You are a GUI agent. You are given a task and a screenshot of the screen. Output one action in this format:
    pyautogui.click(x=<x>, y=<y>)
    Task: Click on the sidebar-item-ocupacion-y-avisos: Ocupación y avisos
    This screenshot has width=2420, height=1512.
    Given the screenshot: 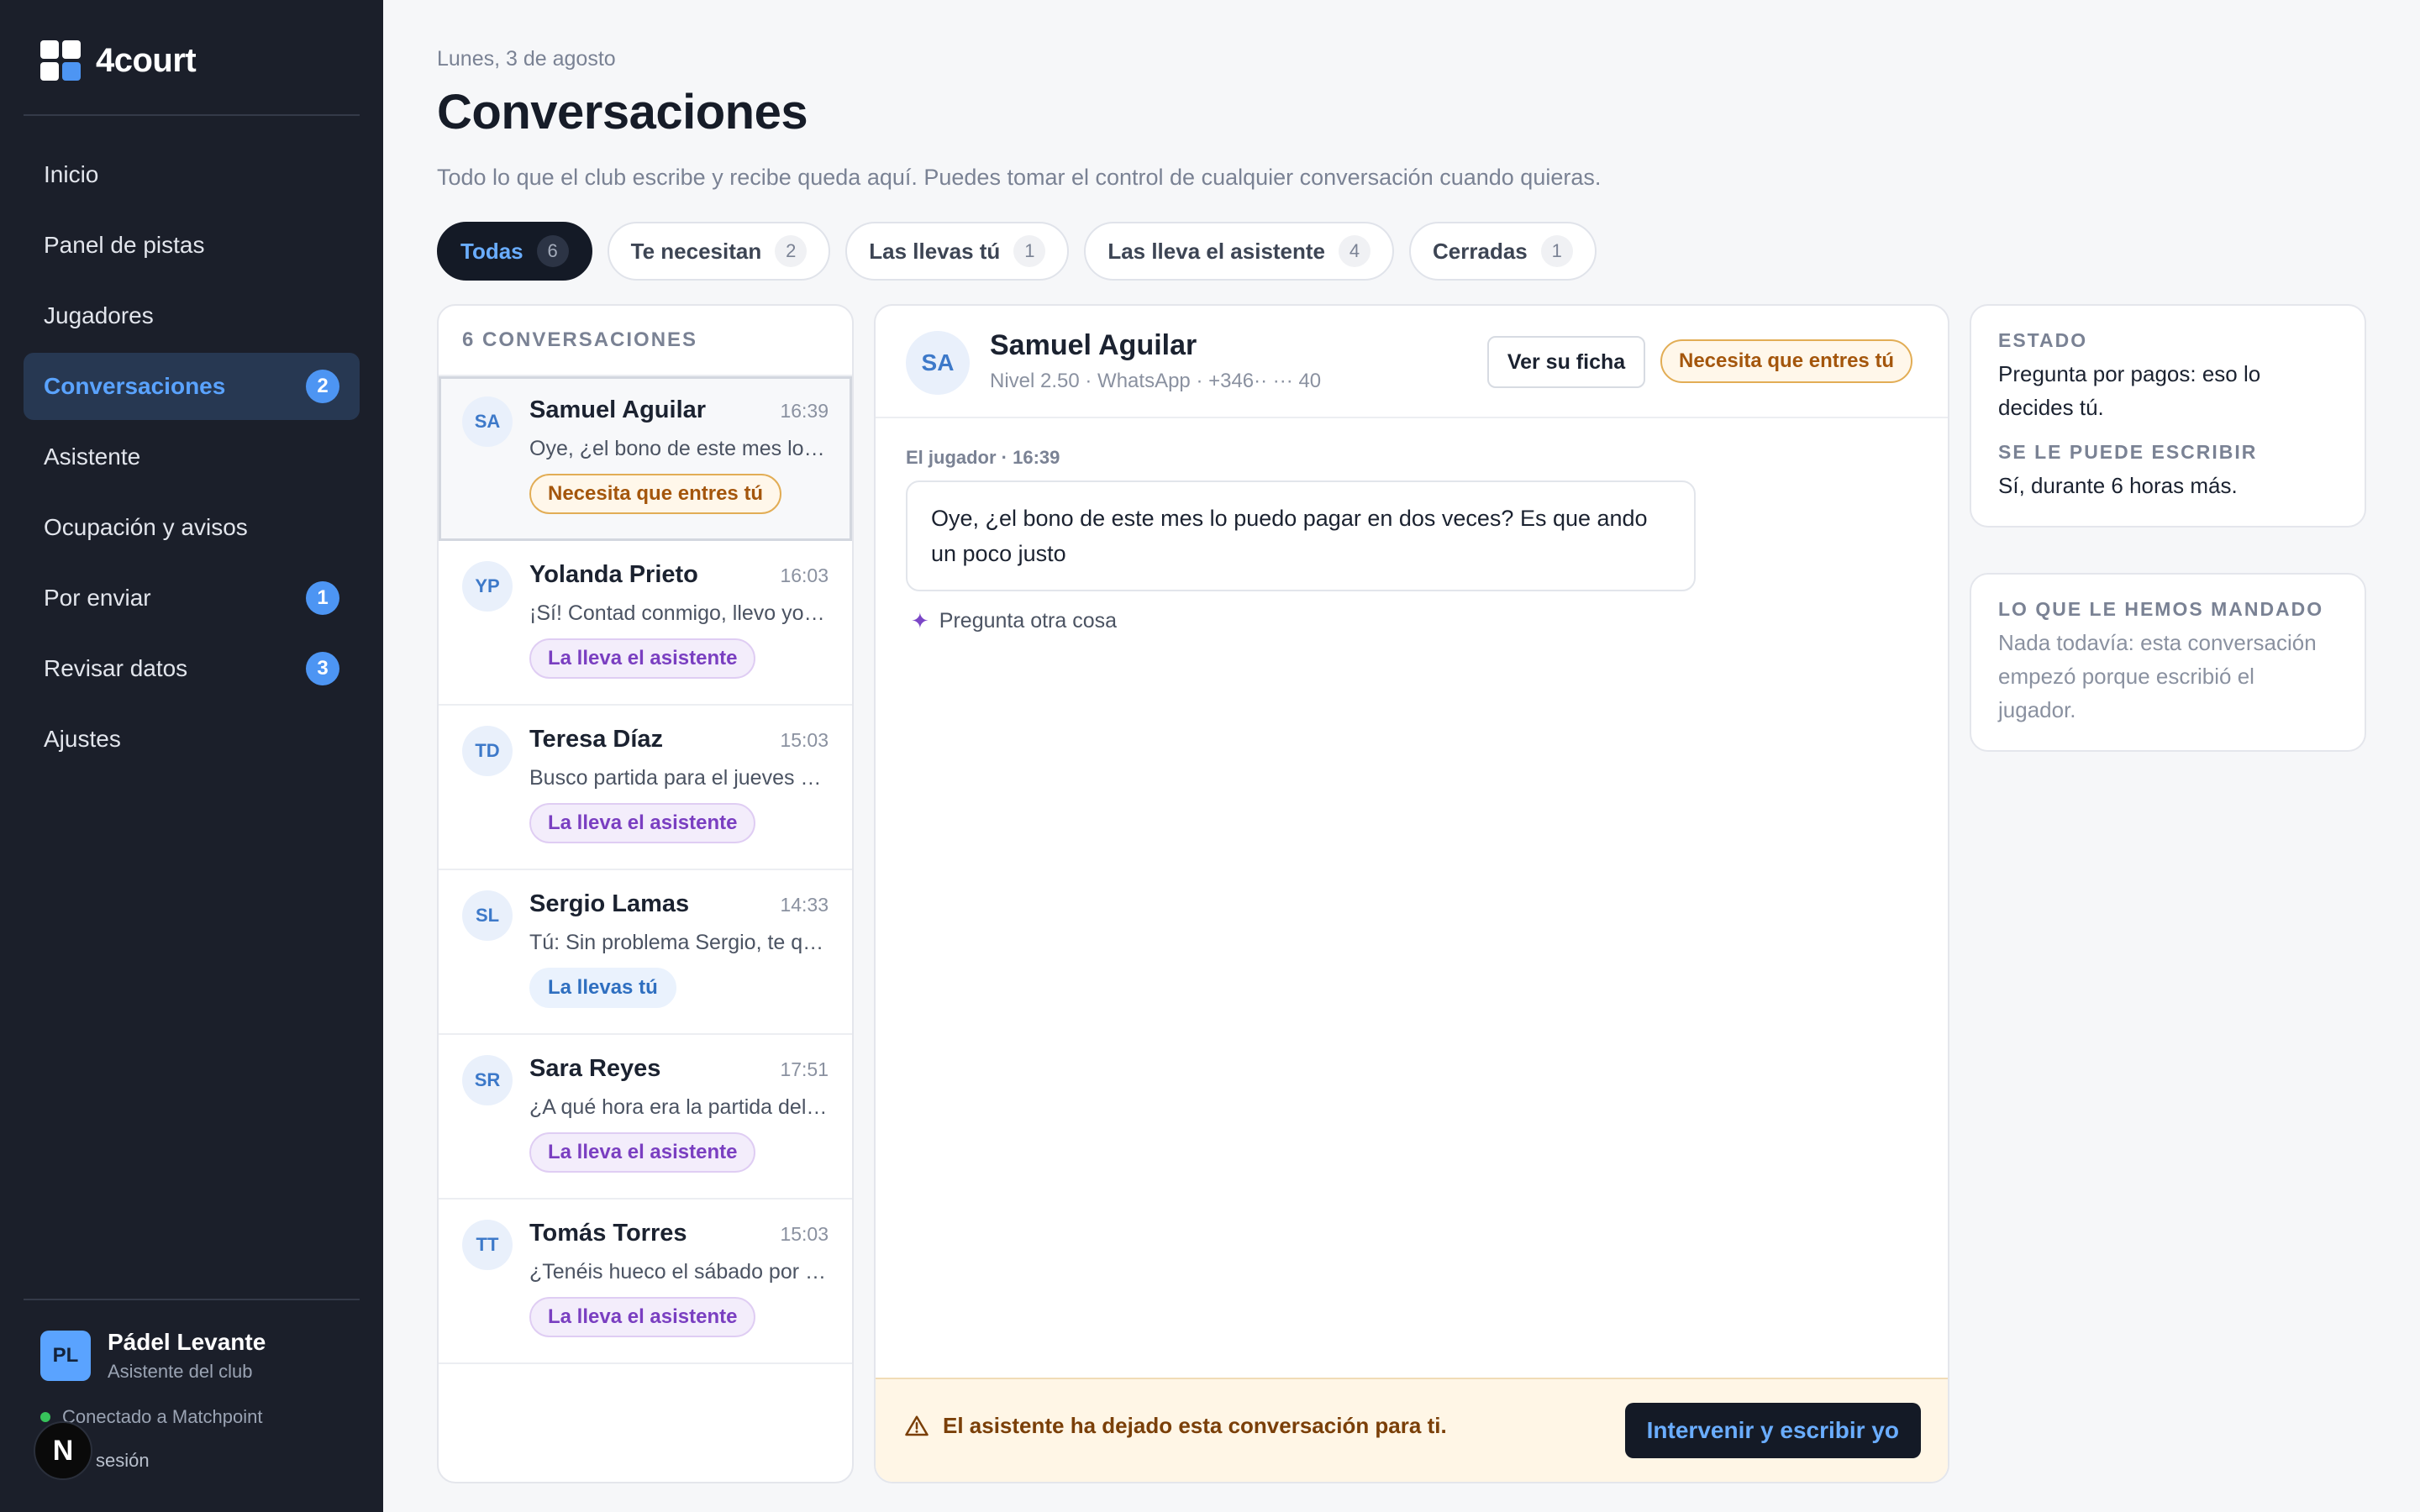 What is the action you would take?
    pyautogui.click(x=192, y=527)
    